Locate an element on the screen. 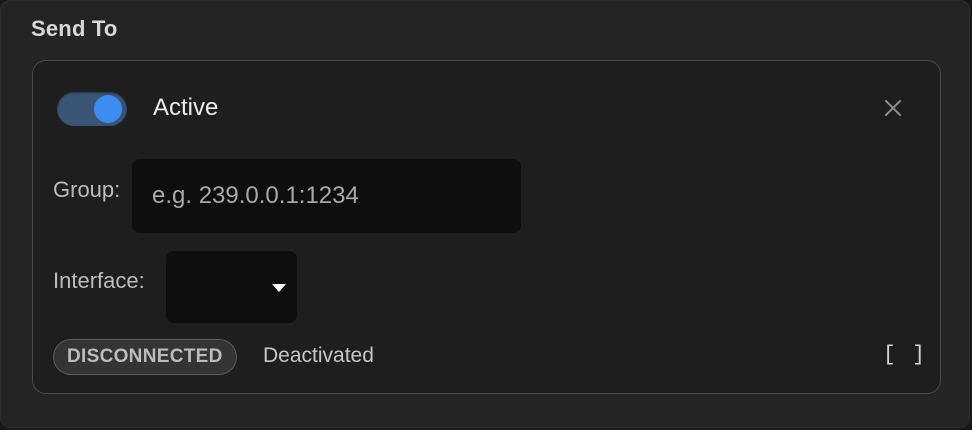  toggle-label: Active is located at coordinates (186, 107).